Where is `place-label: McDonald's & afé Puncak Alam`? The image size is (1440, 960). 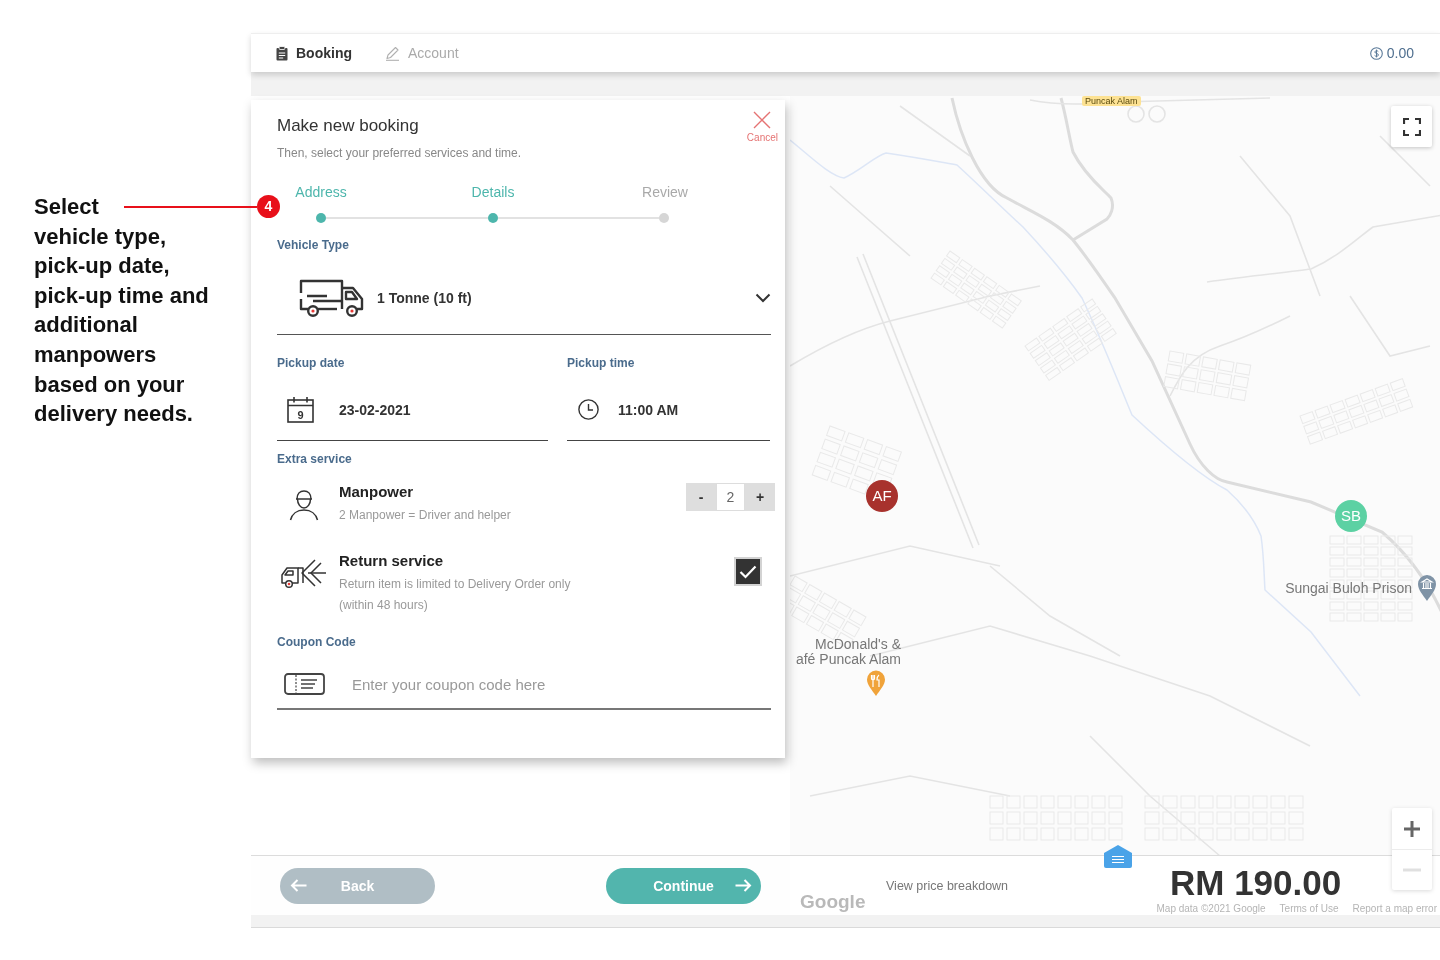 place-label: McDonald's & afé Puncak Alam is located at coordinates (848, 652).